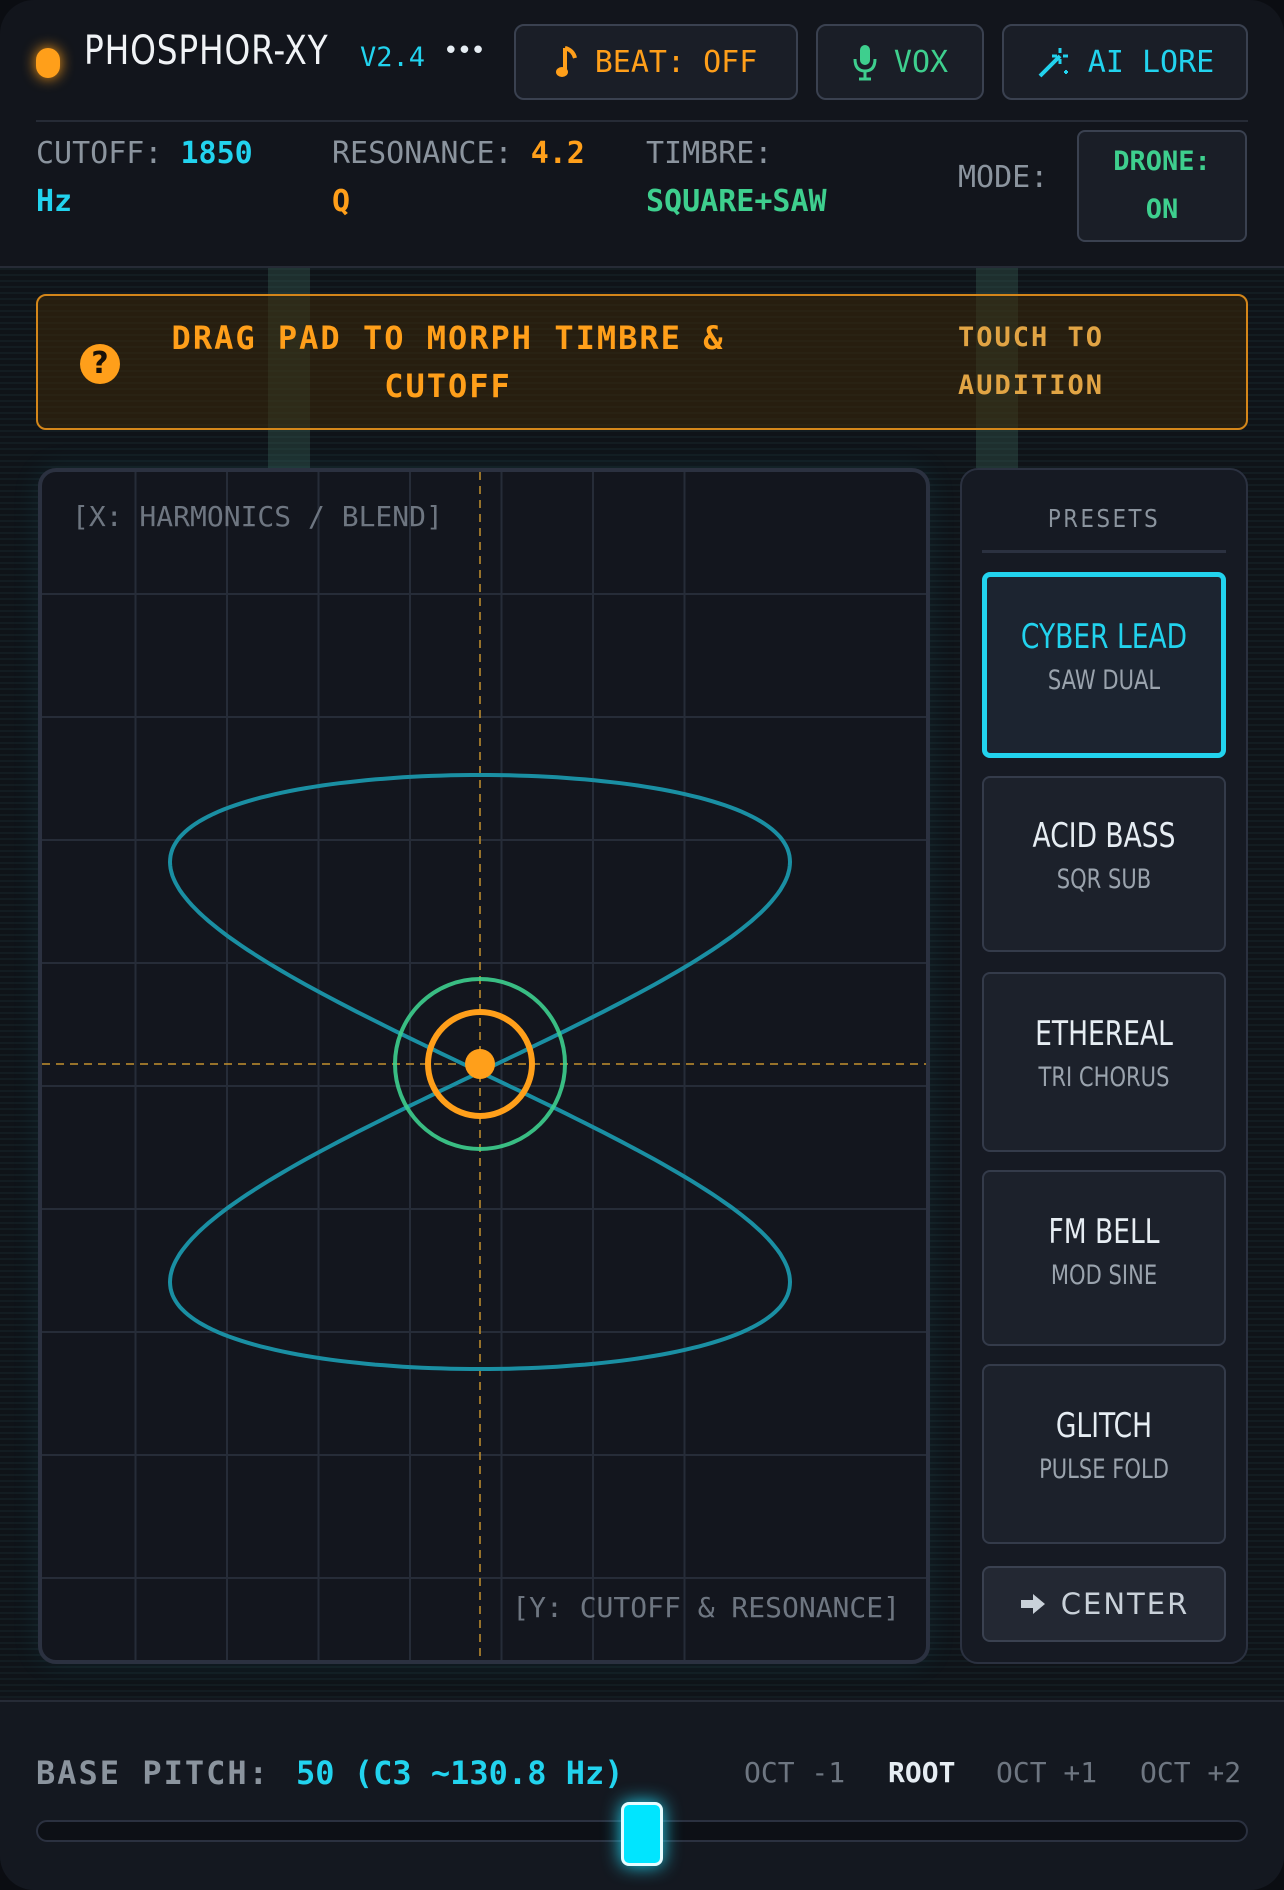 This screenshot has width=1284, height=1890. Describe the element at coordinates (1104, 1469) in the screenshot. I see `preset-sub: PULSE FOLD` at that location.